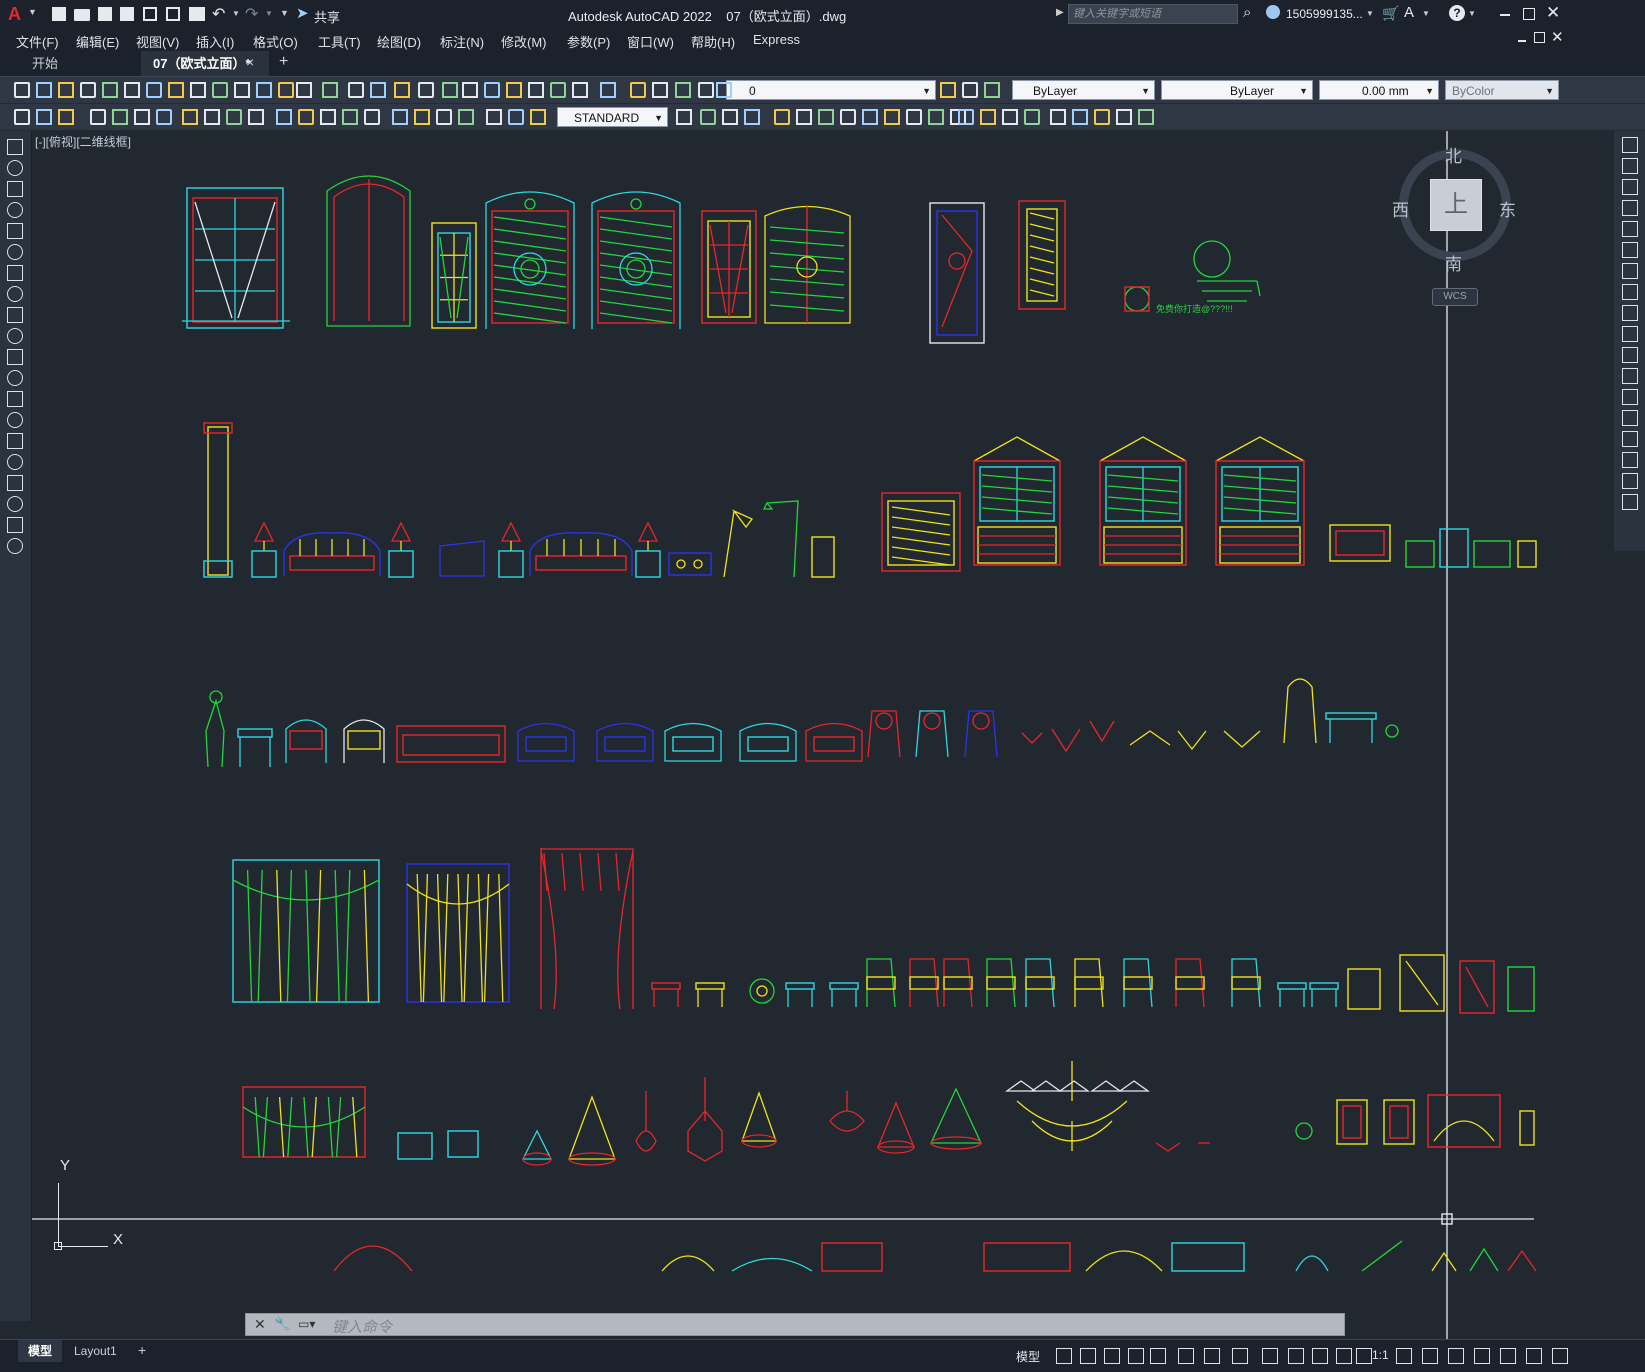 Image resolution: width=1645 pixels, height=1372 pixels. What do you see at coordinates (37, 41) in the screenshot?
I see `menu-item-0: 文件(F)` at bounding box center [37, 41].